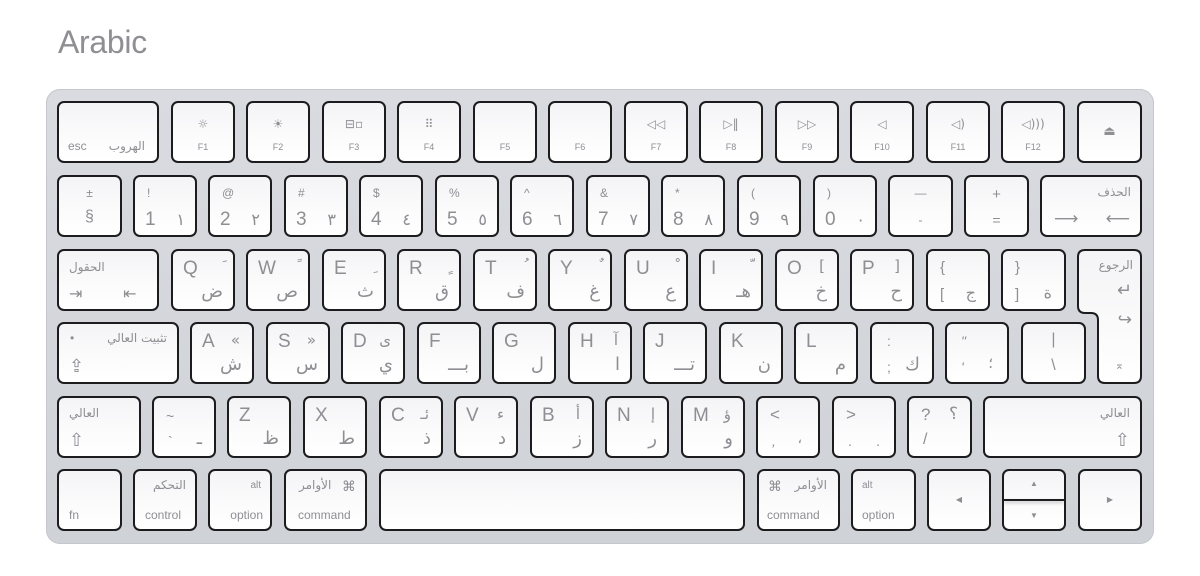 Image resolution: width=1200 pixels, height=576 pixels. What do you see at coordinates (675, 353) in the screenshot?
I see `key-j: J تـــ` at bounding box center [675, 353].